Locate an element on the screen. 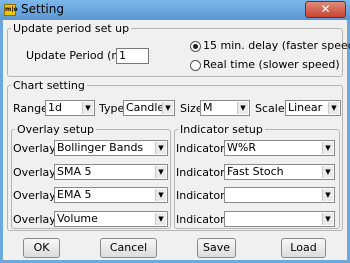  overlay-4-value: Volume is located at coordinates (77, 218).